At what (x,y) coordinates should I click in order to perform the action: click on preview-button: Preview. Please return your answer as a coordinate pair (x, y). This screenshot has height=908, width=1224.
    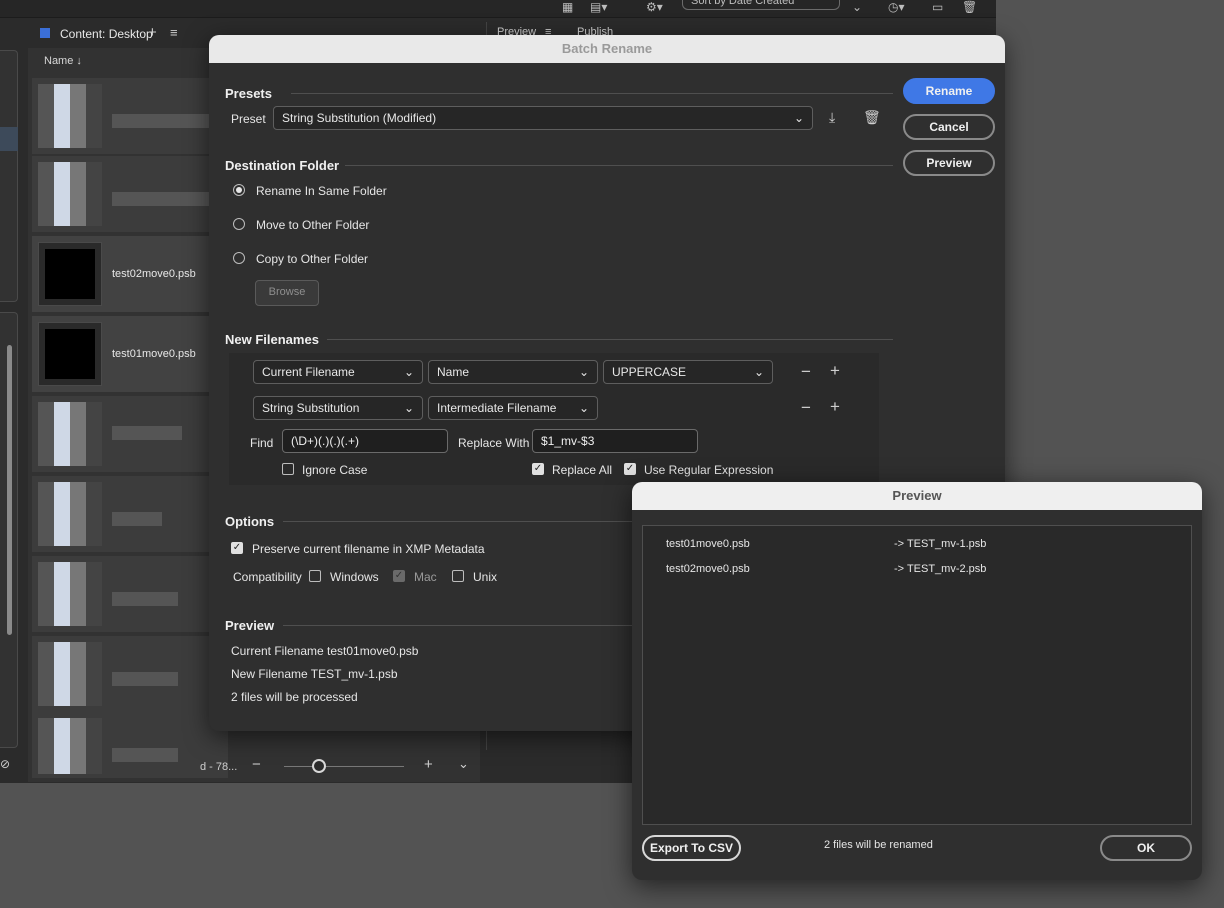
    Looking at the image, I should click on (949, 163).